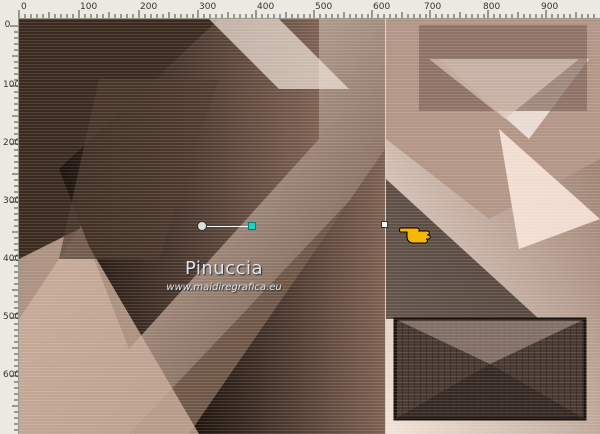 This screenshot has width=600, height=434. I want to click on h-tick-400: 400, so click(266, 7).